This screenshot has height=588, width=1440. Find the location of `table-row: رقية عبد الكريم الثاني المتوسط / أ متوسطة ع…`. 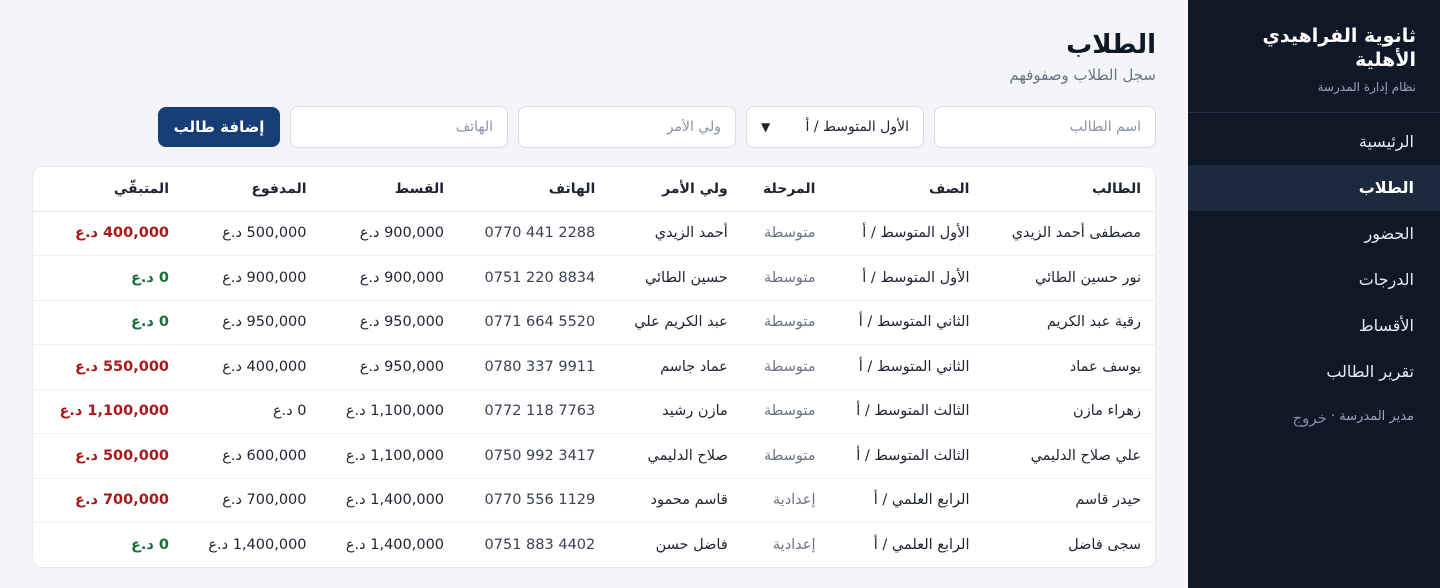

table-row: رقية عبد الكريم الثاني المتوسط / أ متوسطة ع… is located at coordinates (594, 322).